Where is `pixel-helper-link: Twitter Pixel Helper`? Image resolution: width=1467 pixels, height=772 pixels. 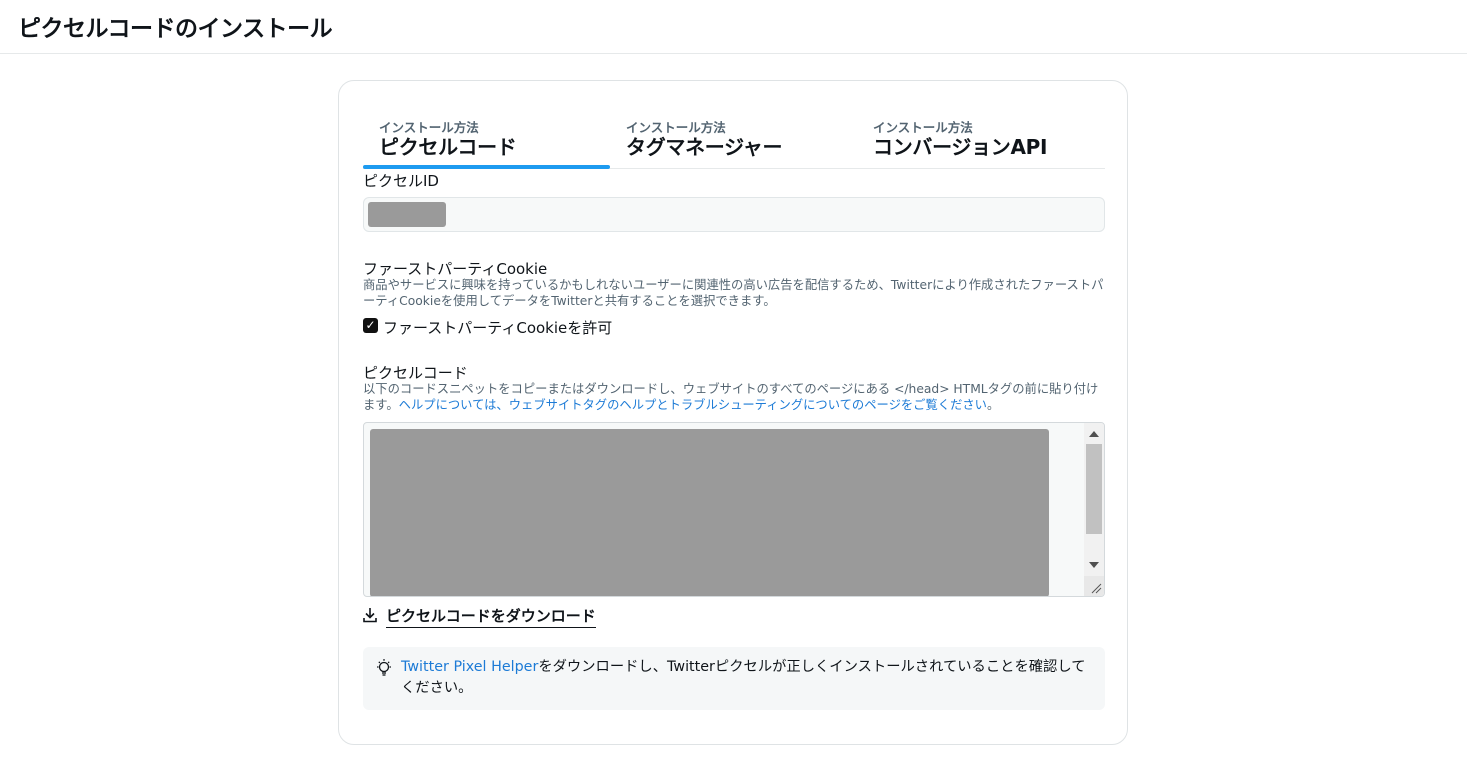
pixel-helper-link: Twitter Pixel Helper is located at coordinates (469, 667).